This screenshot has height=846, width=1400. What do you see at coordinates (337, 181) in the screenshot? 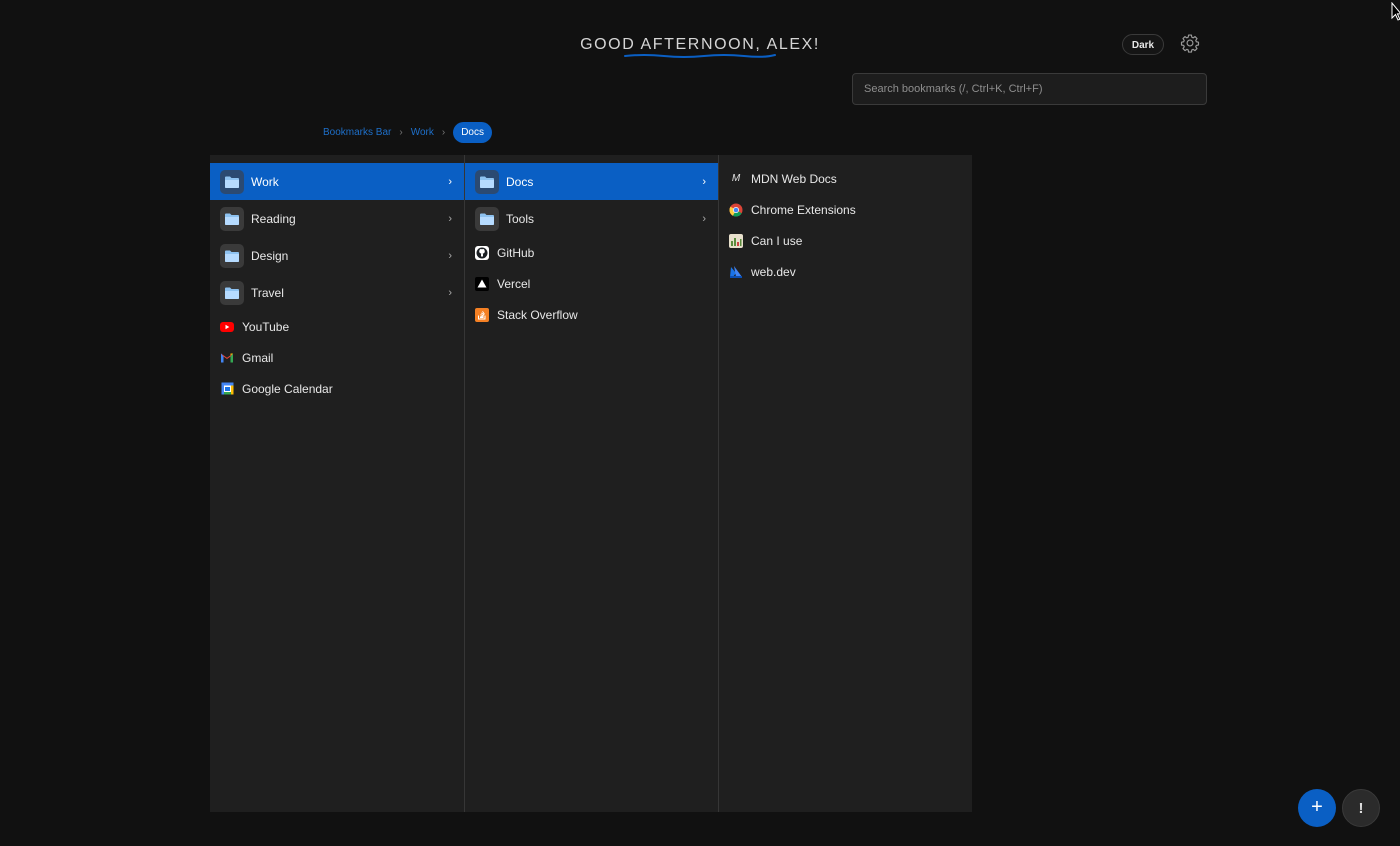
I see `folder-row-work: Work ›` at bounding box center [337, 181].